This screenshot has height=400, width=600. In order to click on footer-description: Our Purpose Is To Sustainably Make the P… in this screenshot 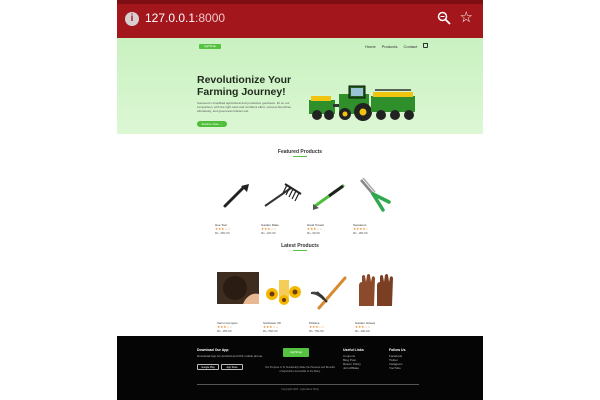, I will do `click(300, 369)`.